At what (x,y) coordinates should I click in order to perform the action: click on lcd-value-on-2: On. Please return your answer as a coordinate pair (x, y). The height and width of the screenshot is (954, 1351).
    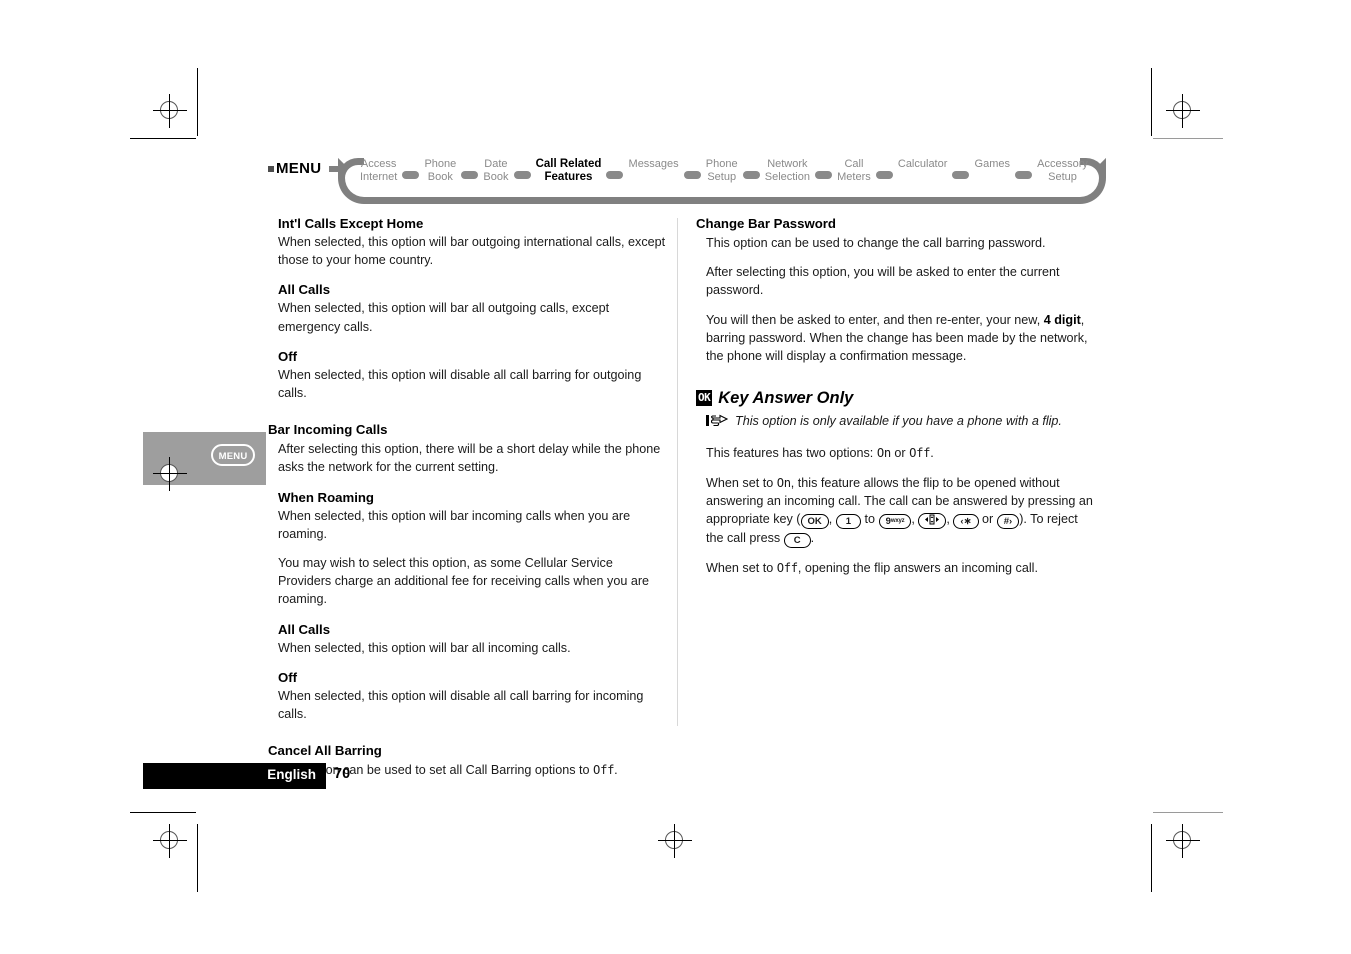
    Looking at the image, I should click on (783, 482).